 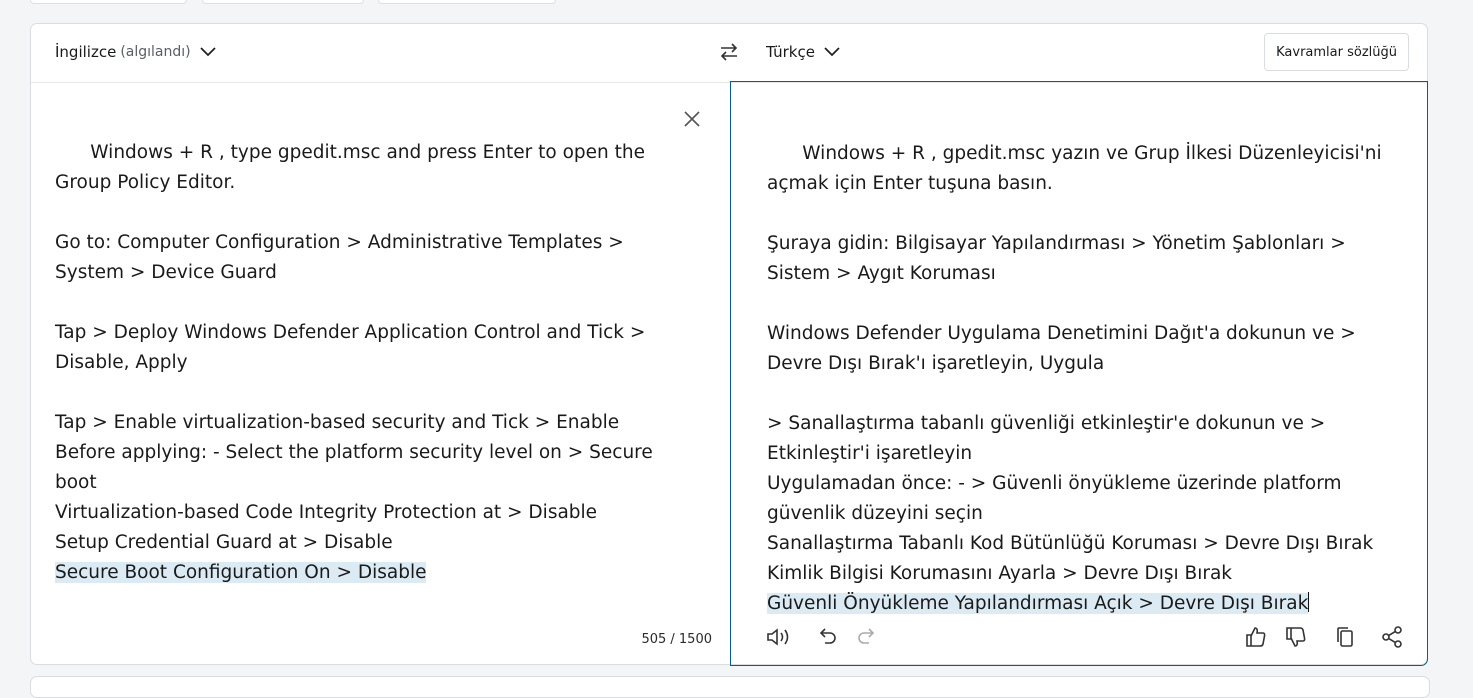 I want to click on share-icon, so click(x=1392, y=637).